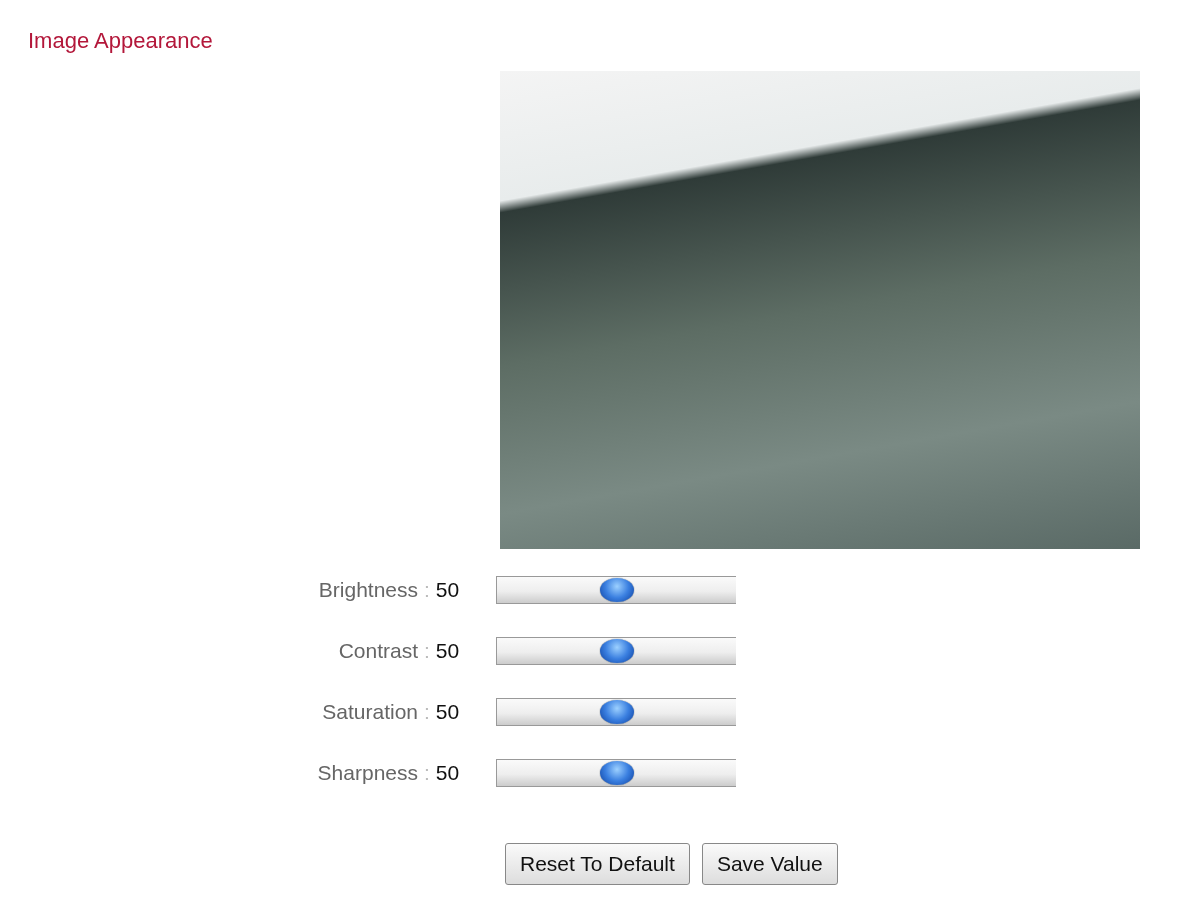  What do you see at coordinates (377, 650) in the screenshot?
I see `slider-label: Contrast` at bounding box center [377, 650].